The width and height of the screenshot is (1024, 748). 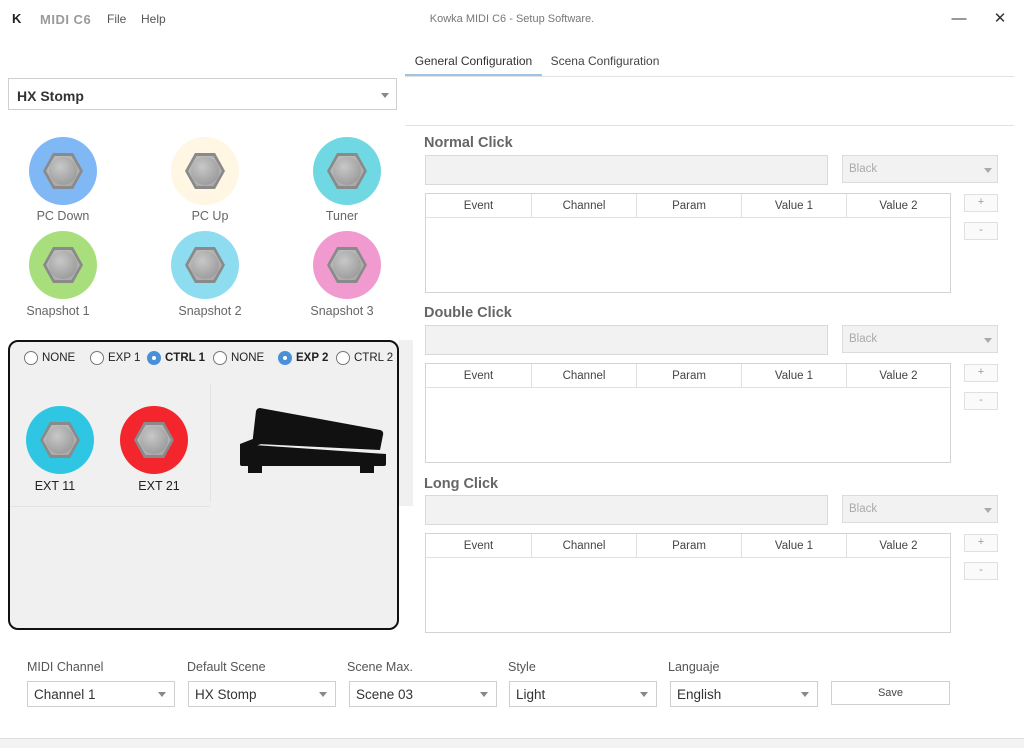 What do you see at coordinates (423, 694) in the screenshot?
I see `scene-max-select: Scene 03` at bounding box center [423, 694].